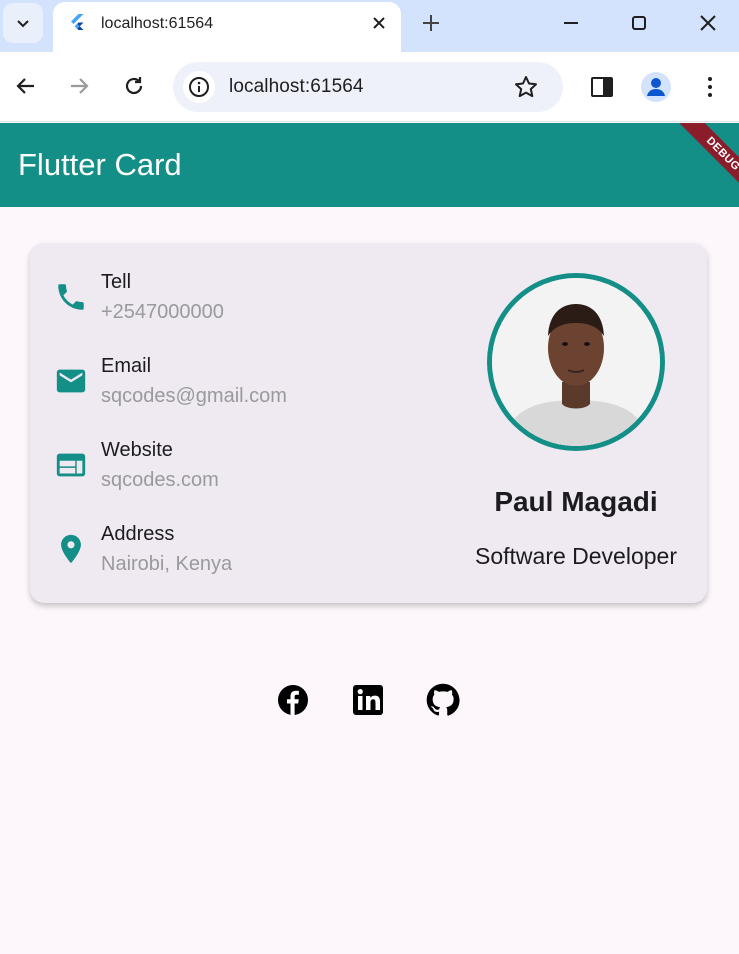  I want to click on tab-search-button, so click(23, 23).